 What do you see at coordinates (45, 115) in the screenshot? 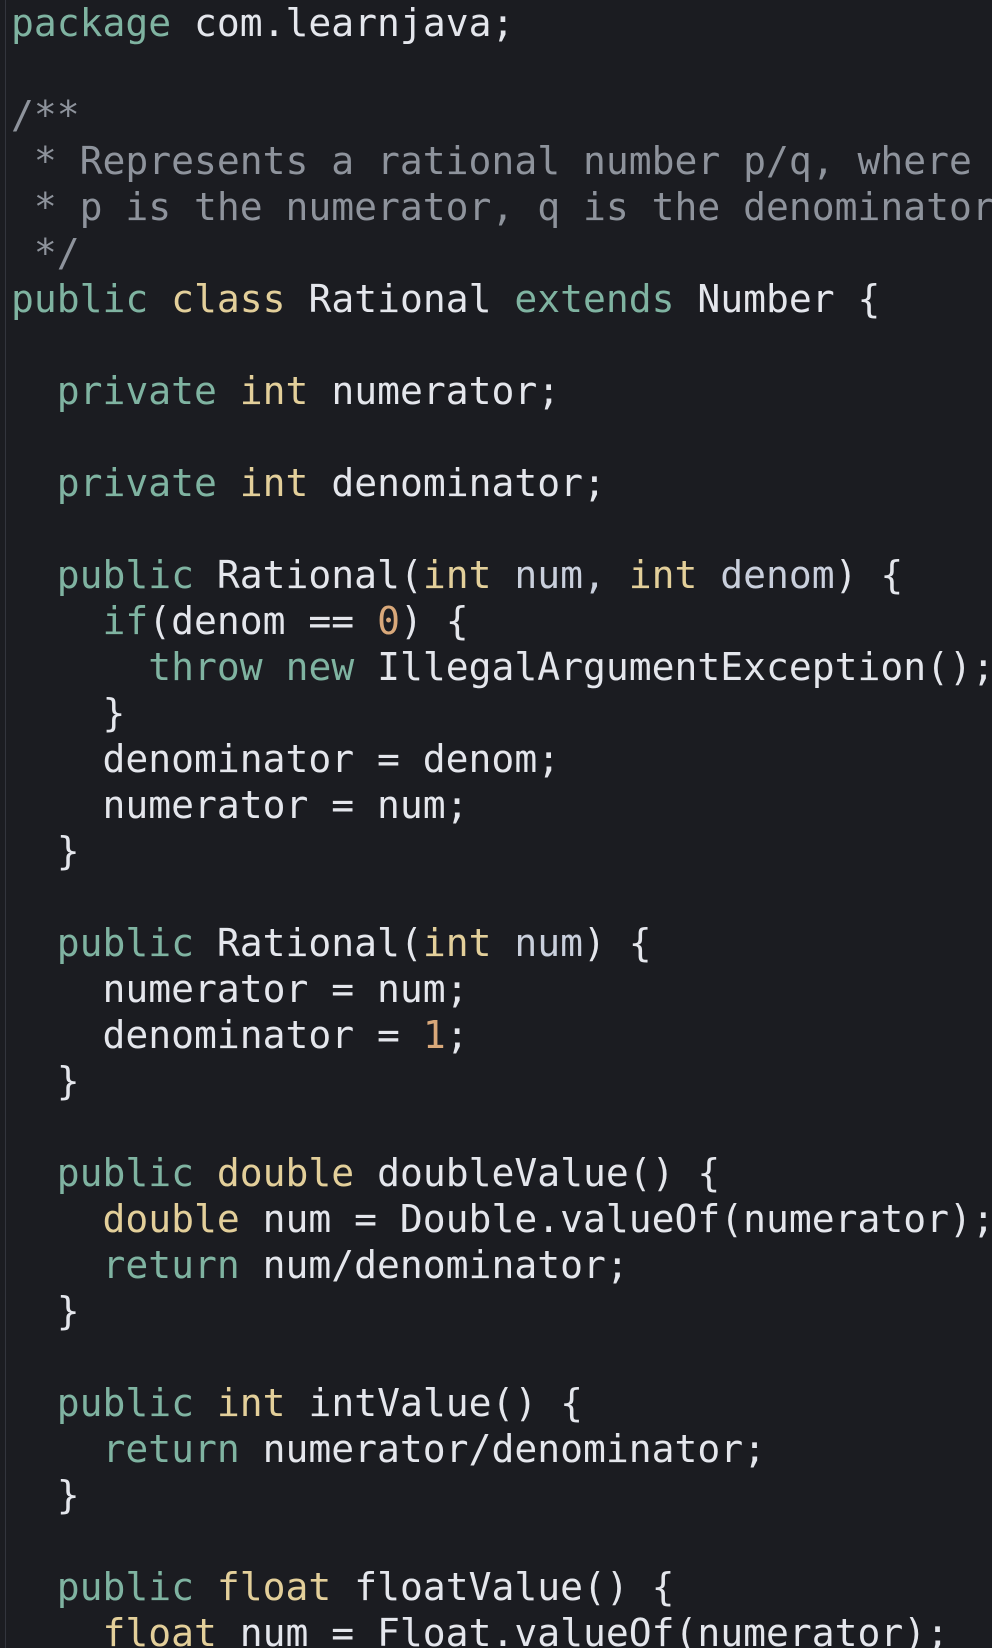
I see `code-token: /**` at bounding box center [45, 115].